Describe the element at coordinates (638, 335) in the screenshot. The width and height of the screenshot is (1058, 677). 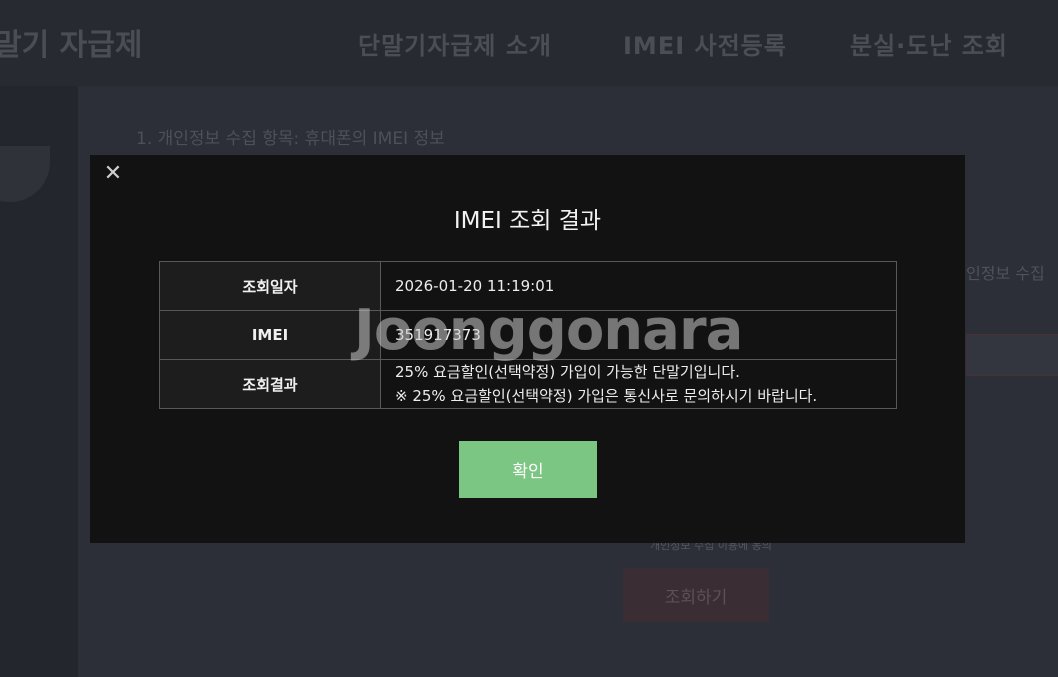
I see `row-value-imei: 351917373` at that location.